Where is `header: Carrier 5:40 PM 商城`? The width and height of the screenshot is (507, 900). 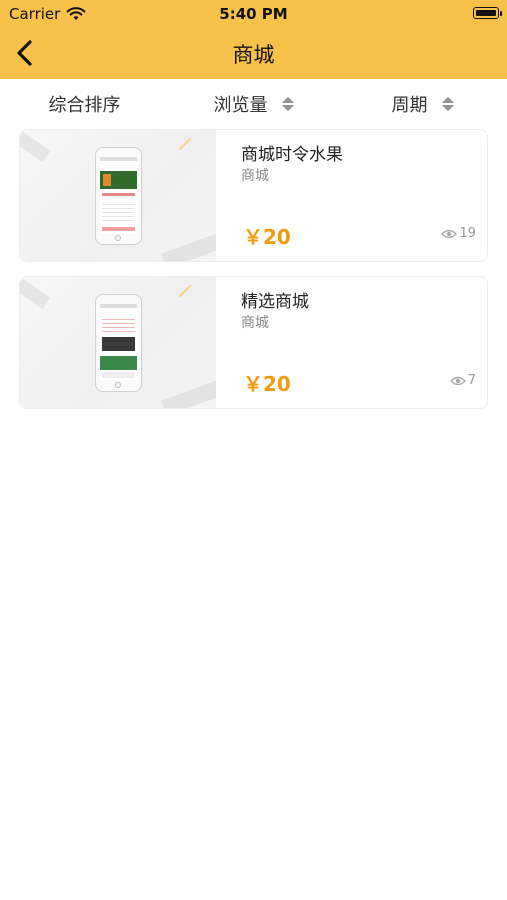 header: Carrier 5:40 PM 商城 is located at coordinates (253, 39).